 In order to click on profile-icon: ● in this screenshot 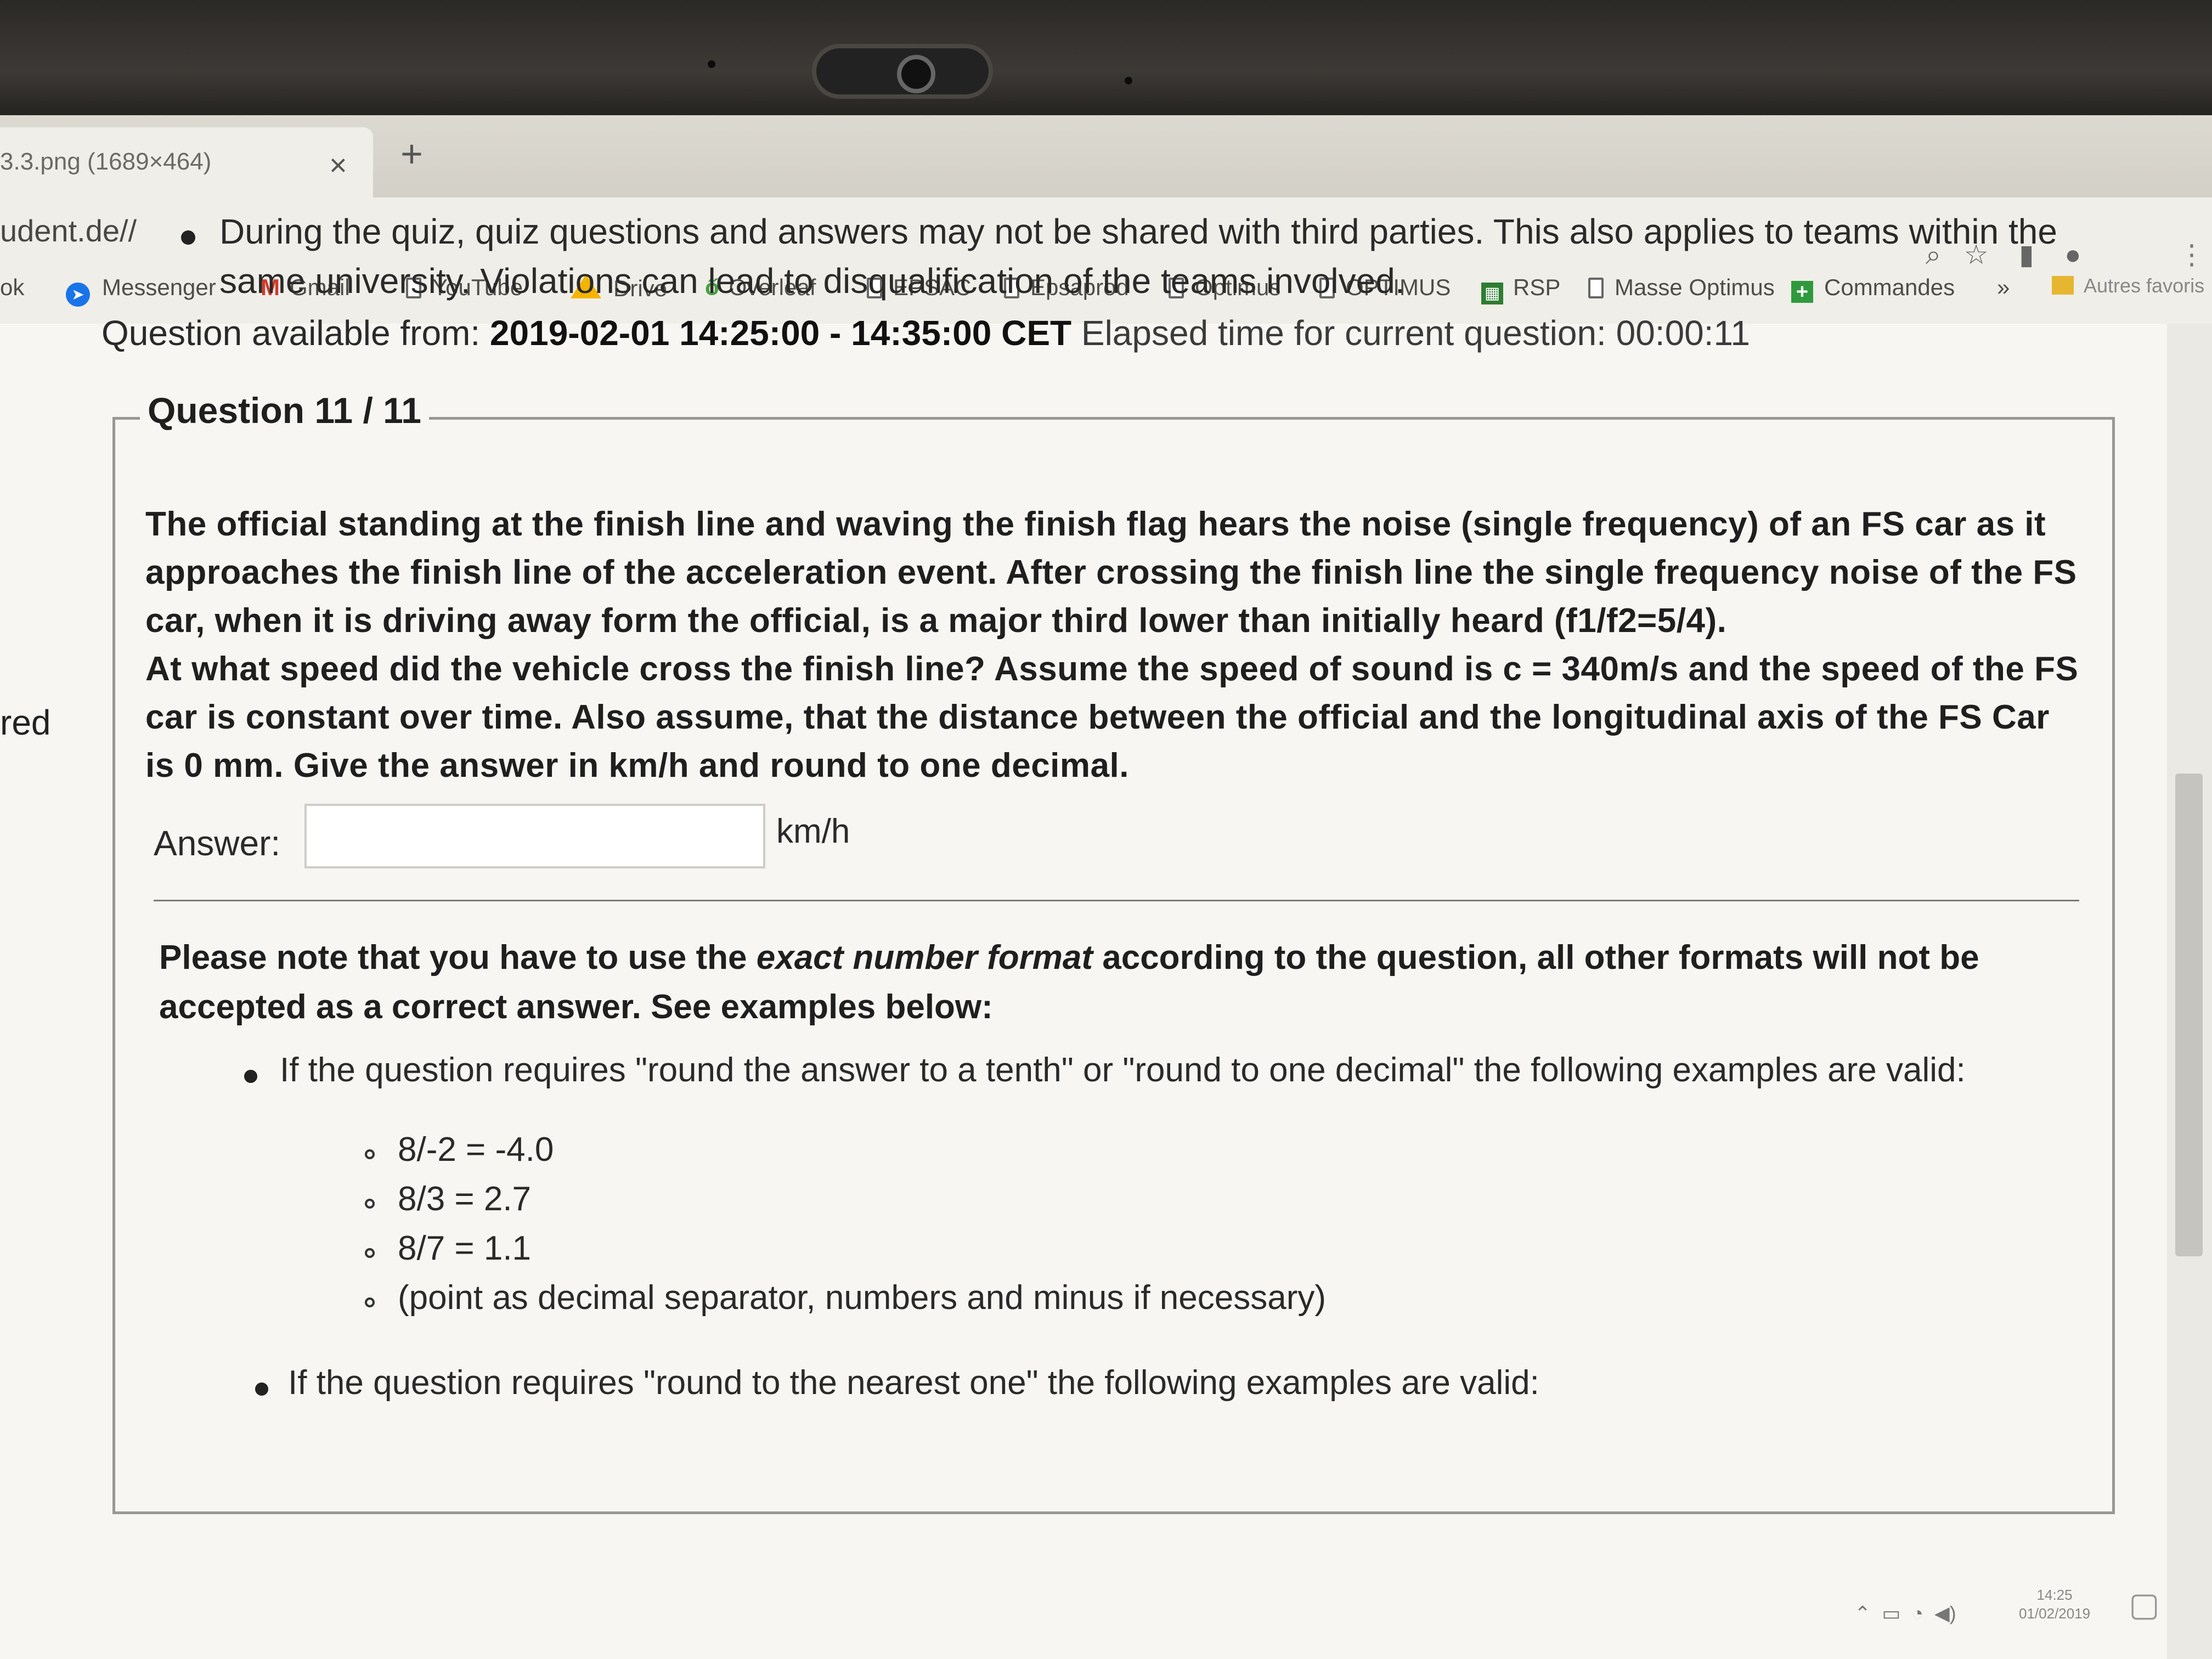, I will do `click(2072, 255)`.